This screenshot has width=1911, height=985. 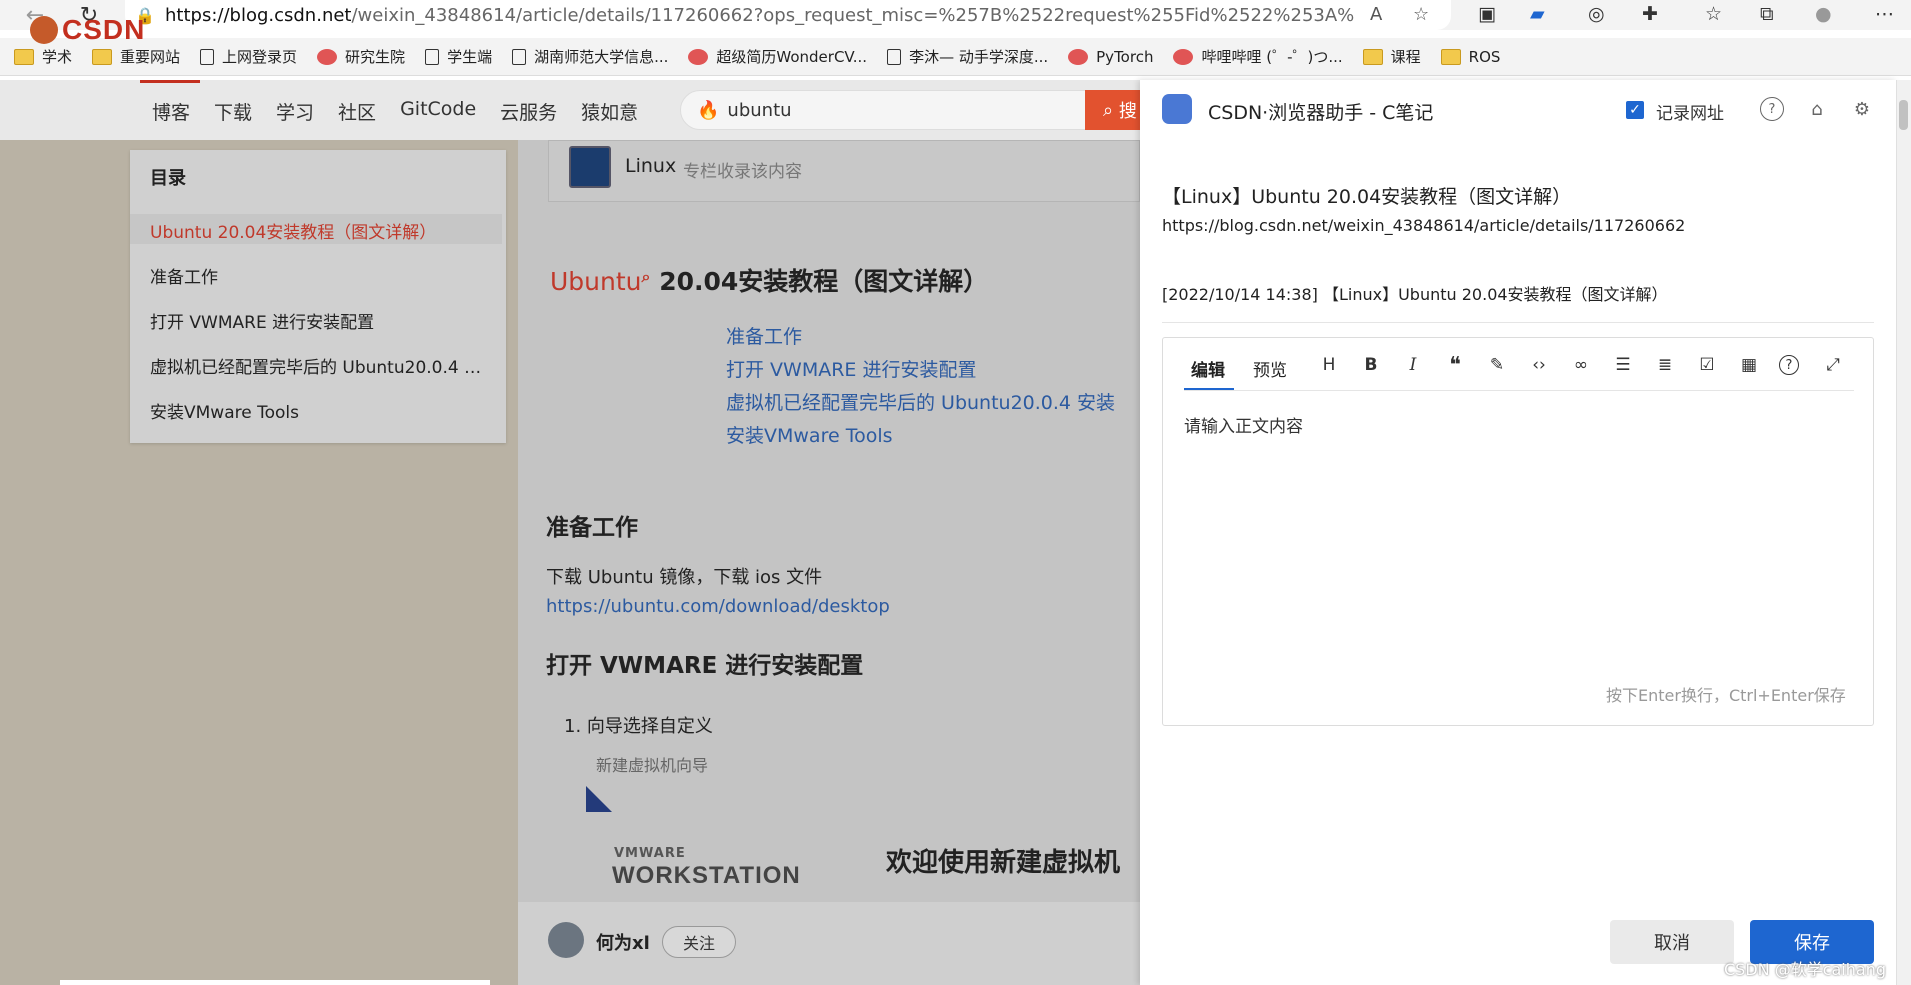 What do you see at coordinates (1713, 14) in the screenshot?
I see `favorites-icon: ☆` at bounding box center [1713, 14].